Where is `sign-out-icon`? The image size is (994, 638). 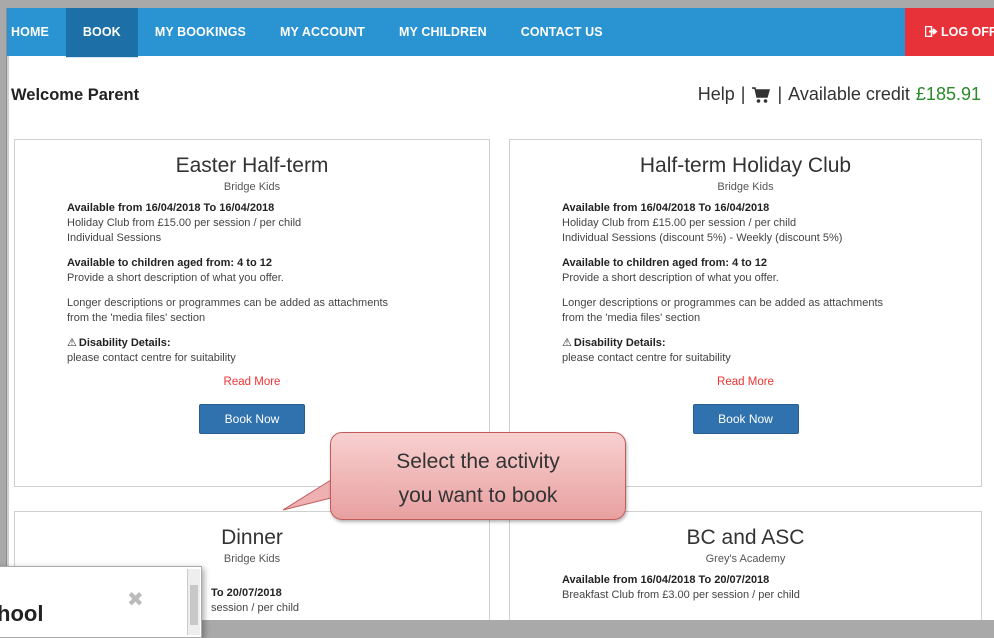
sign-out-icon is located at coordinates (931, 32).